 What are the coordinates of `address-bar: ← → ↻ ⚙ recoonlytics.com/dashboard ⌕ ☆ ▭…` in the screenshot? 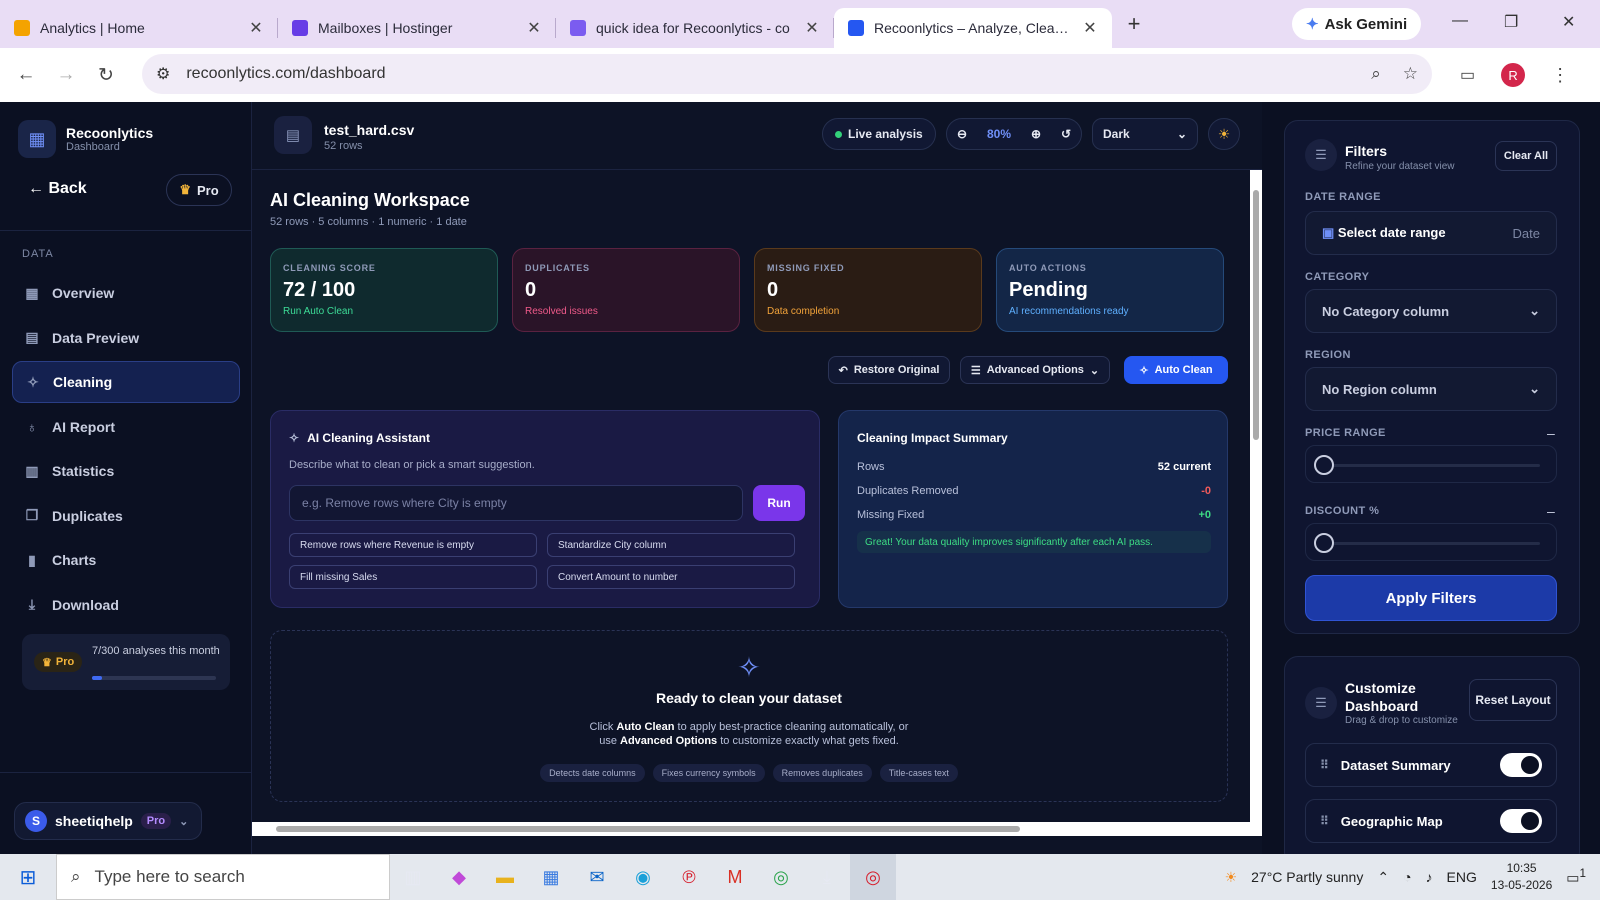 It's located at (800, 75).